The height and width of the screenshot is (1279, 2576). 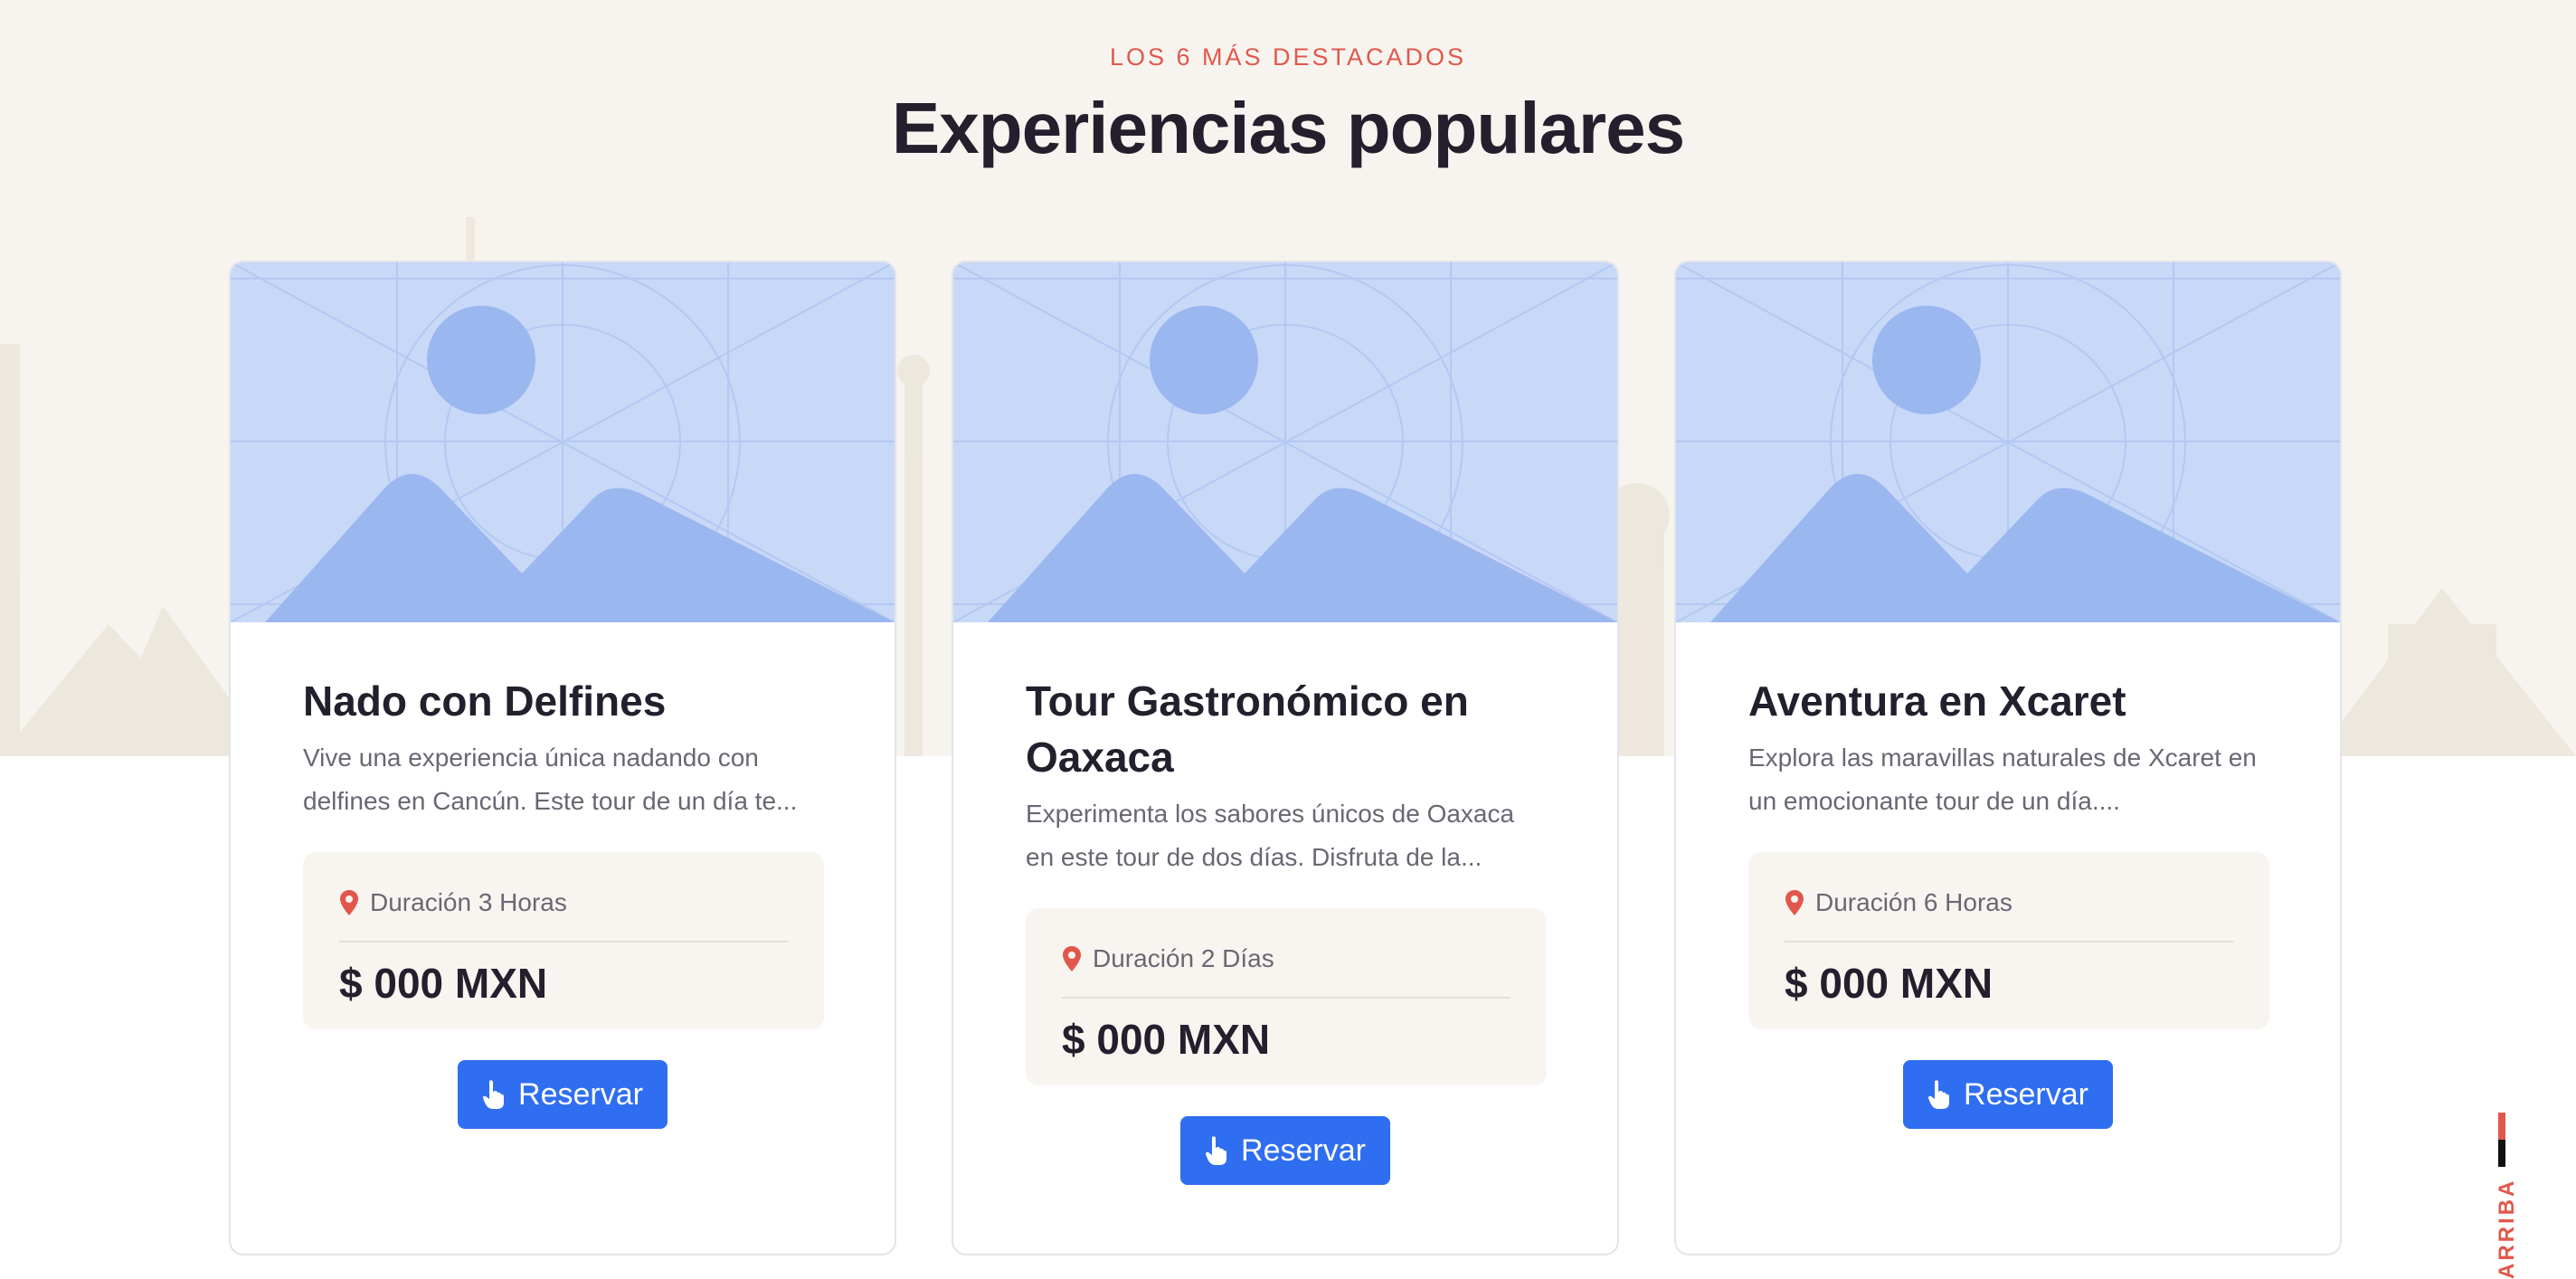 What do you see at coordinates (1913, 902) in the screenshot?
I see `card-duration: Duración 6 Horas` at bounding box center [1913, 902].